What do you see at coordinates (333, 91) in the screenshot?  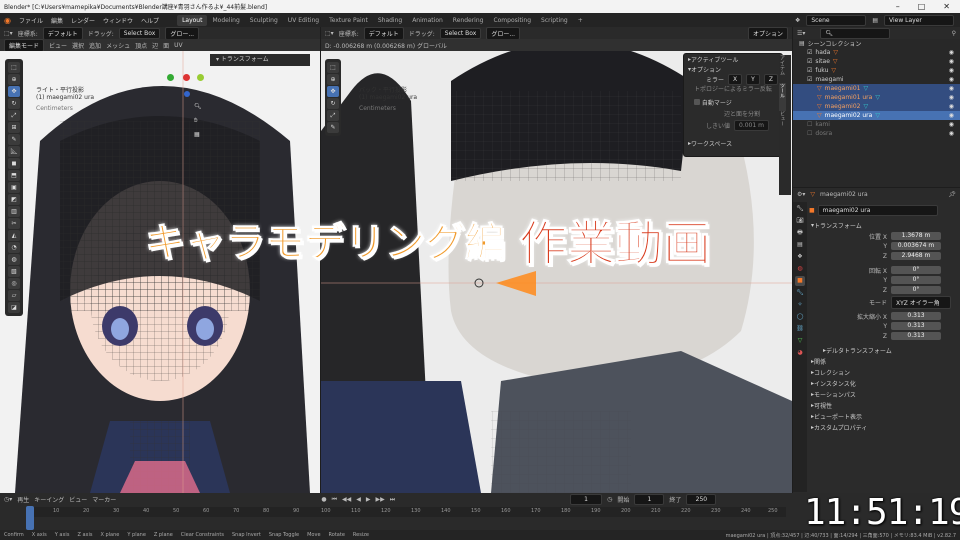 I see `move-tool-icon: ✥` at bounding box center [333, 91].